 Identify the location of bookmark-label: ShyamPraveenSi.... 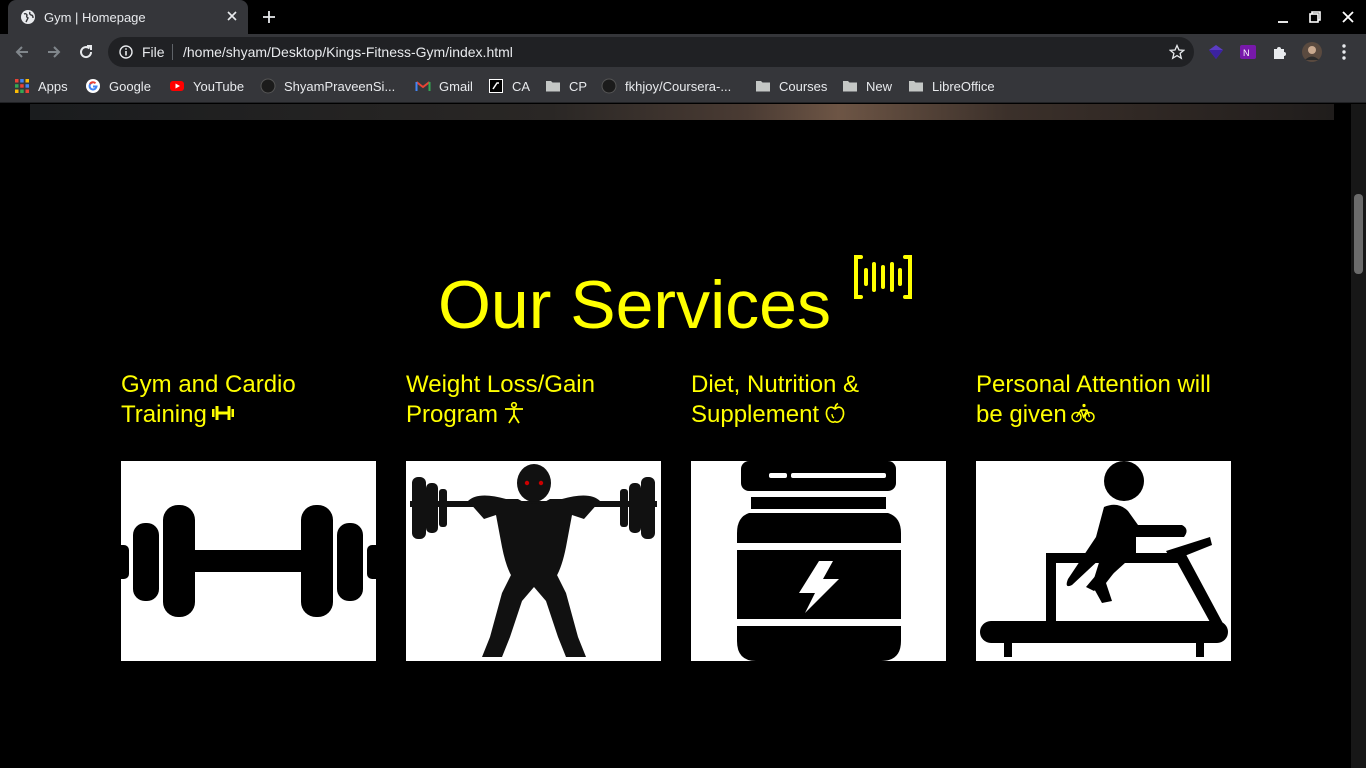
(340, 86).